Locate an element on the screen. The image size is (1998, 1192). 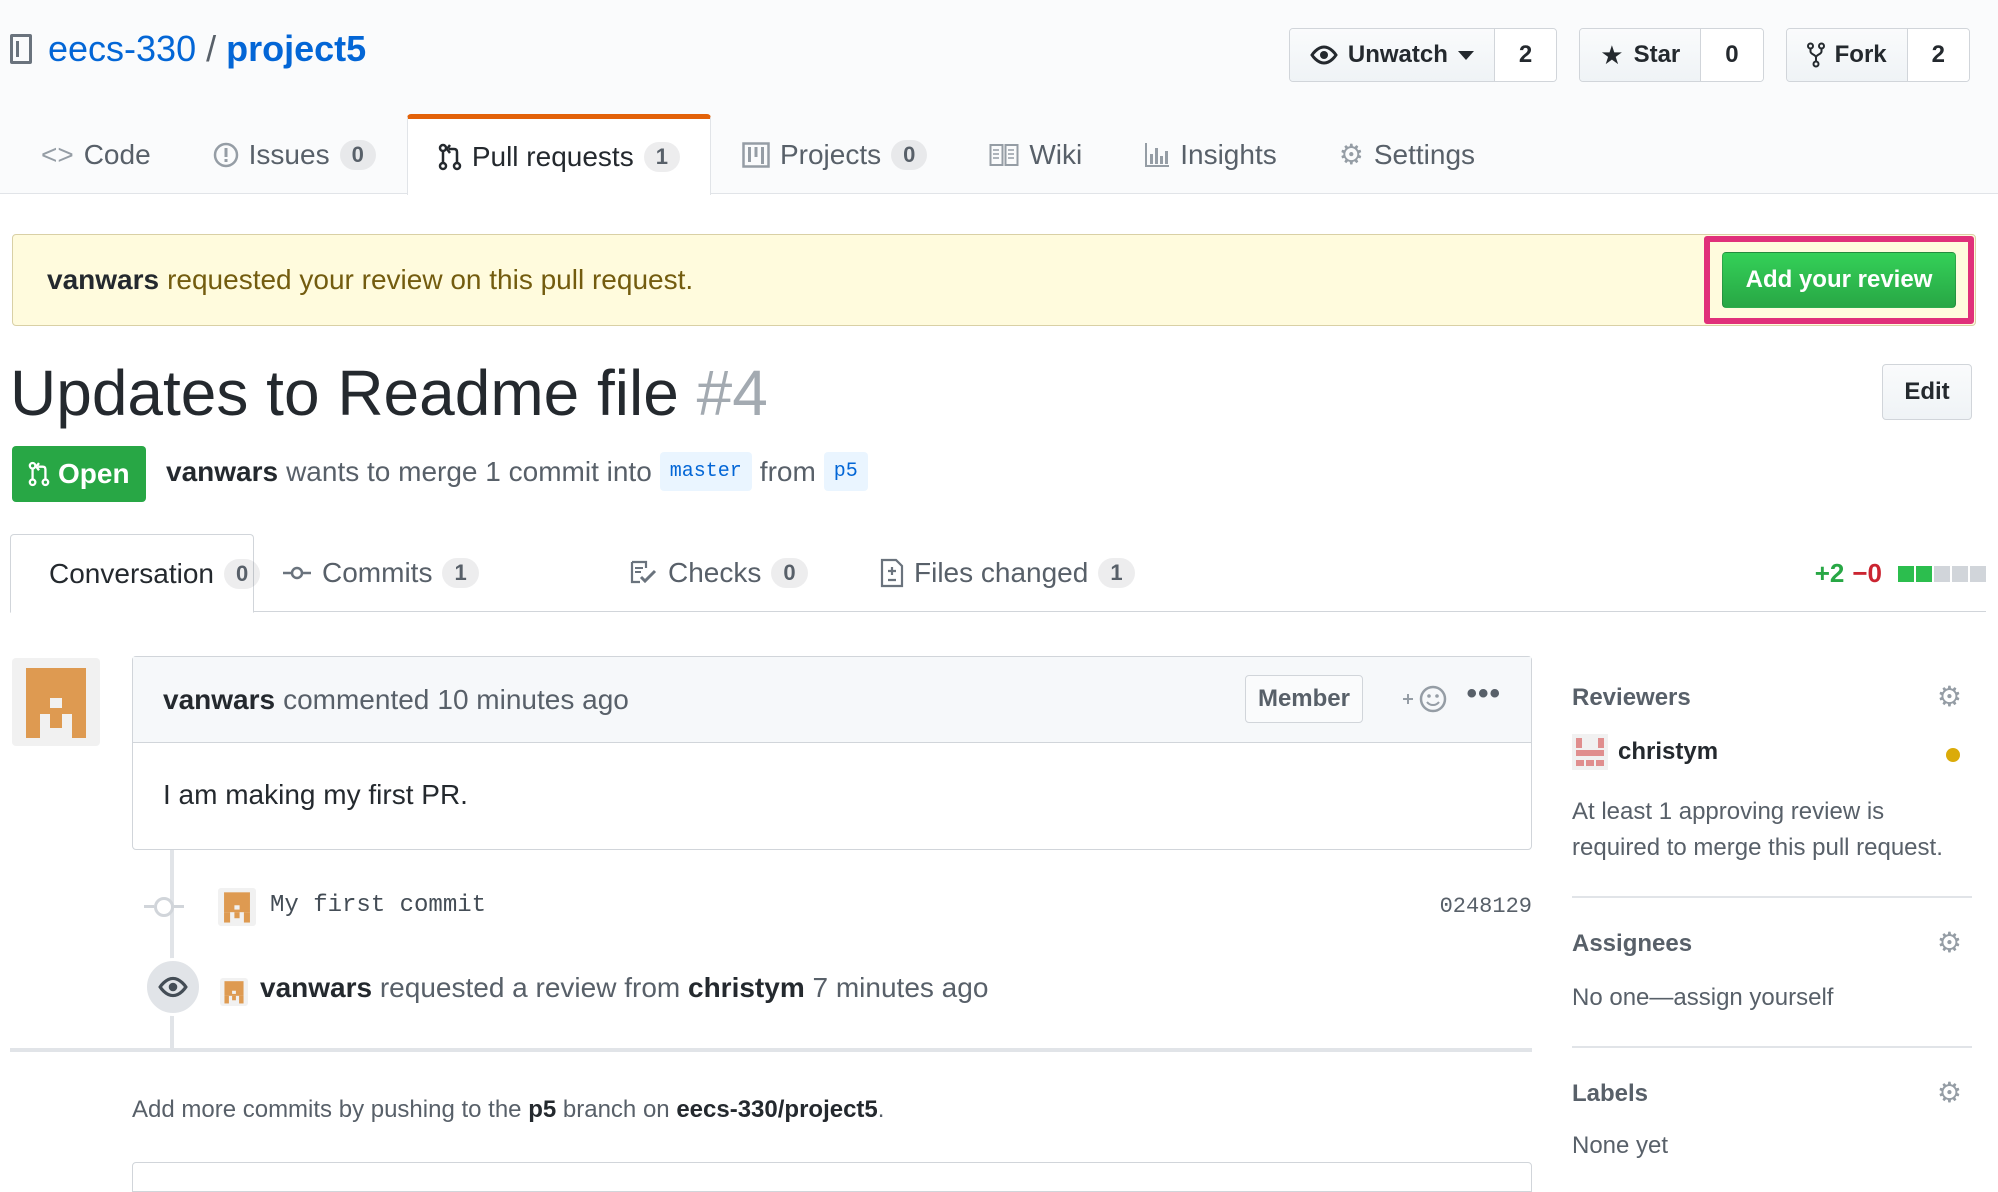
banner-user: vanwars is located at coordinates (103, 280).